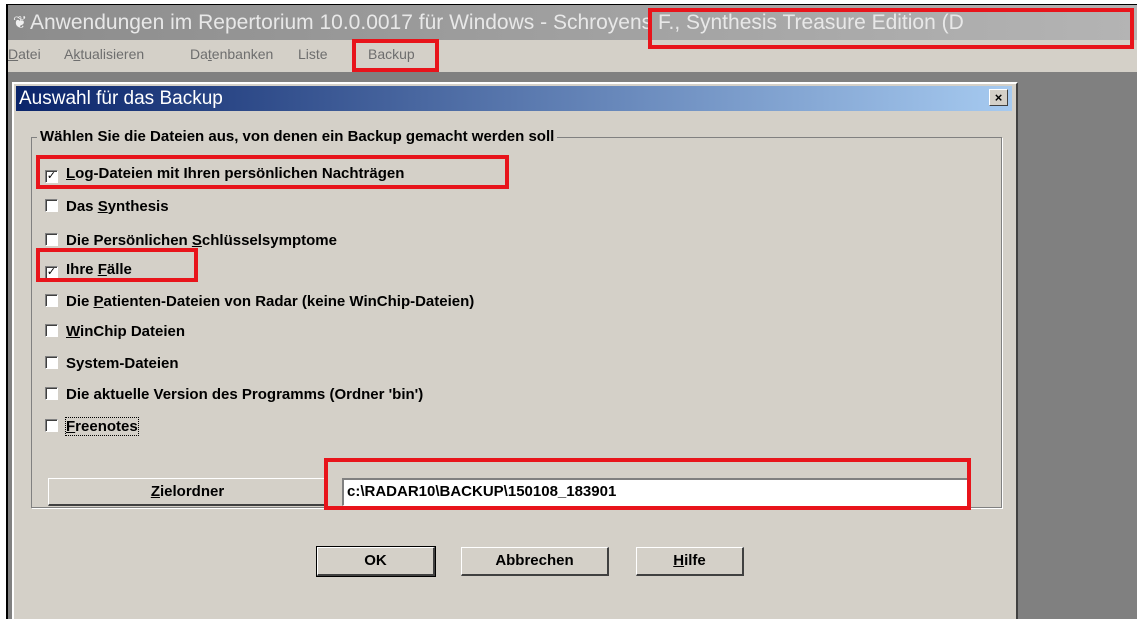 This screenshot has width=1137, height=619. I want to click on highlight-title-edition, so click(891, 28).